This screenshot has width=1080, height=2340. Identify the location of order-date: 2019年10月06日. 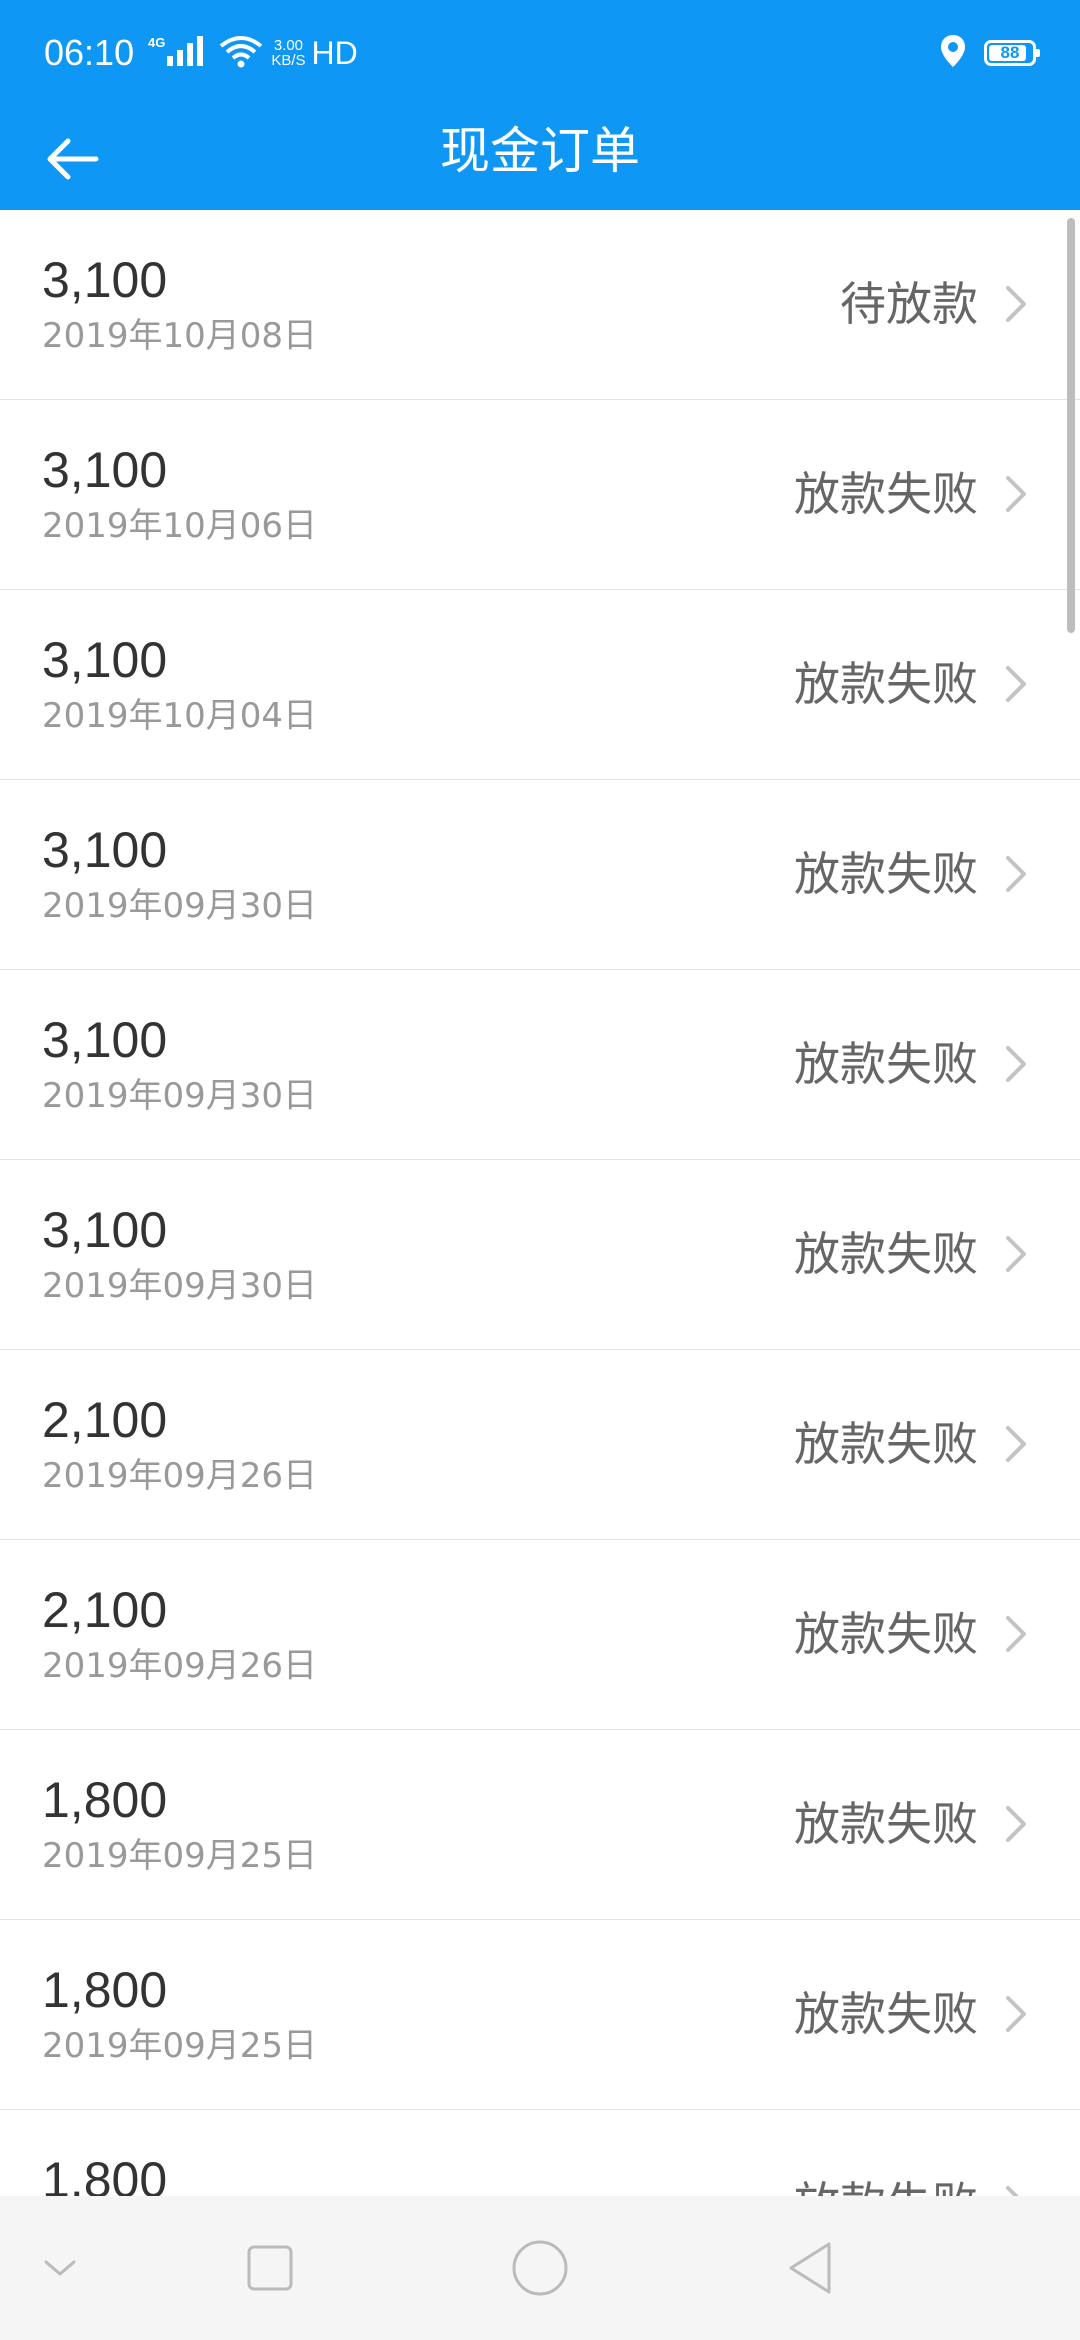
(180, 526).